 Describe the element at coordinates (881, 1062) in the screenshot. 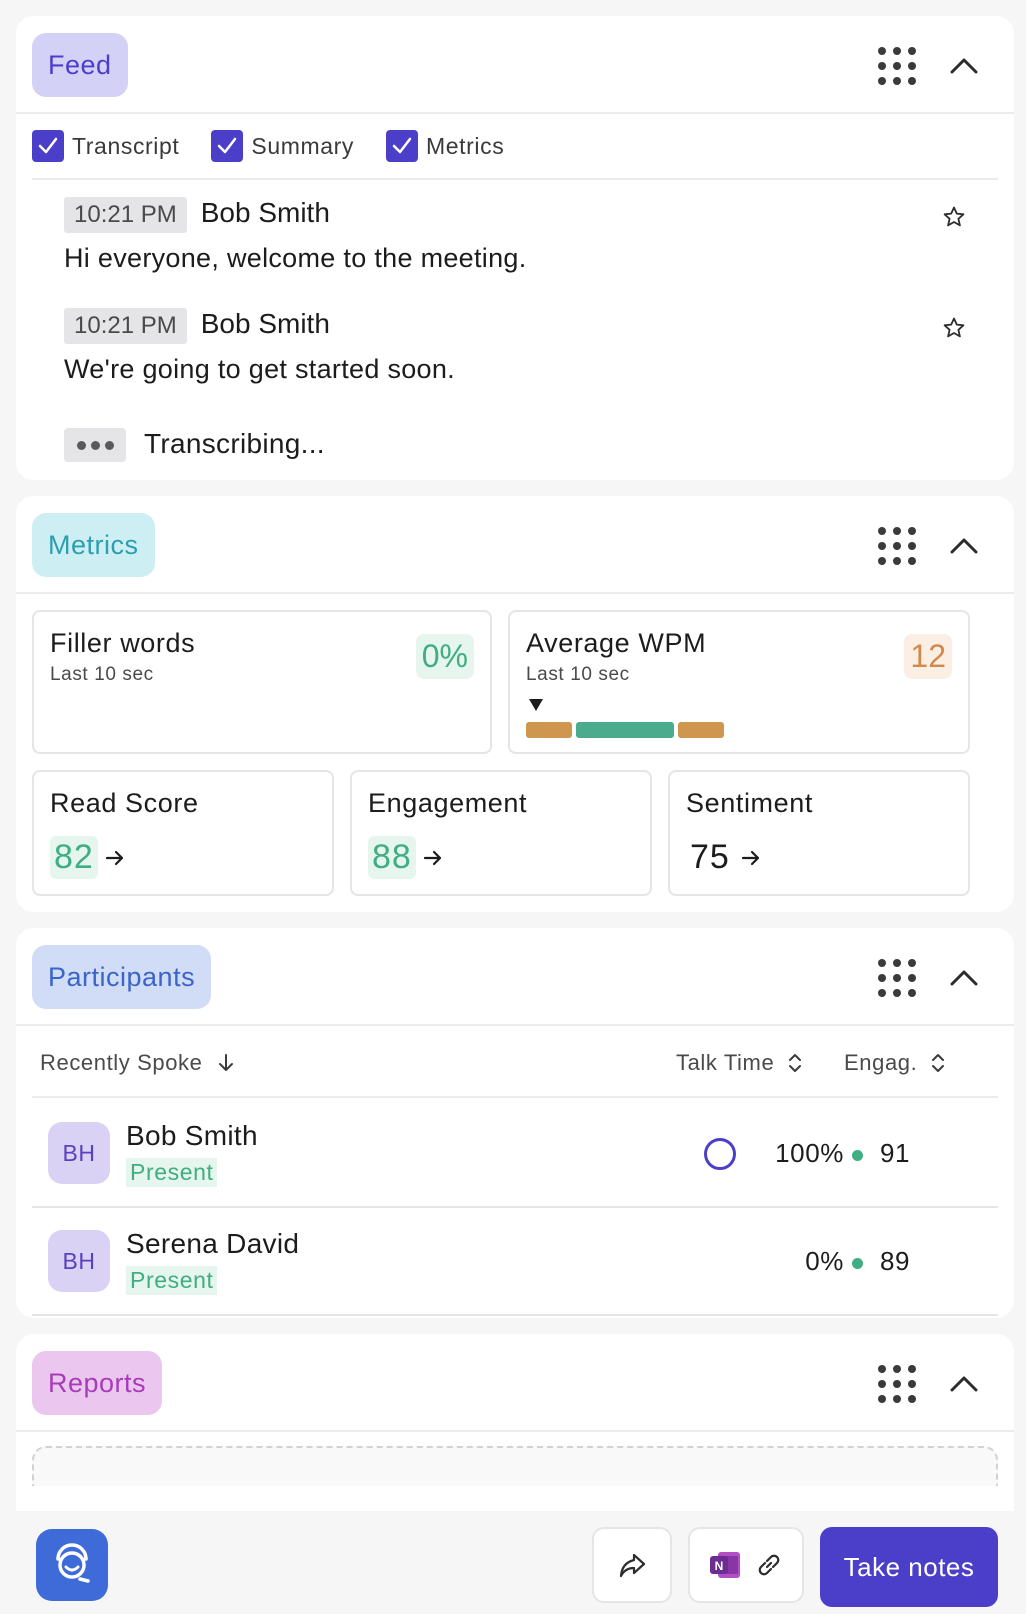

I see `column-header: Engag.` at that location.